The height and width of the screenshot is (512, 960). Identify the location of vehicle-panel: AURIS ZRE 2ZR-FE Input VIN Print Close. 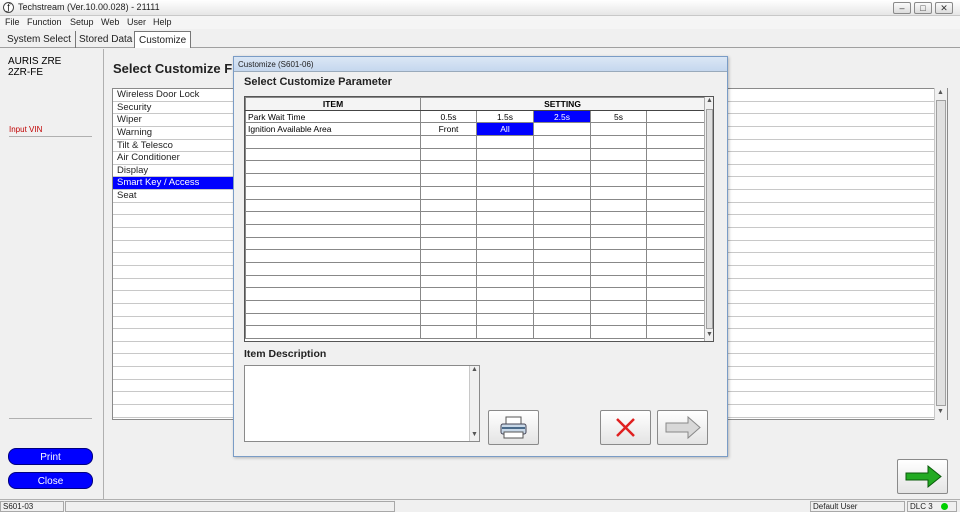
(52, 274).